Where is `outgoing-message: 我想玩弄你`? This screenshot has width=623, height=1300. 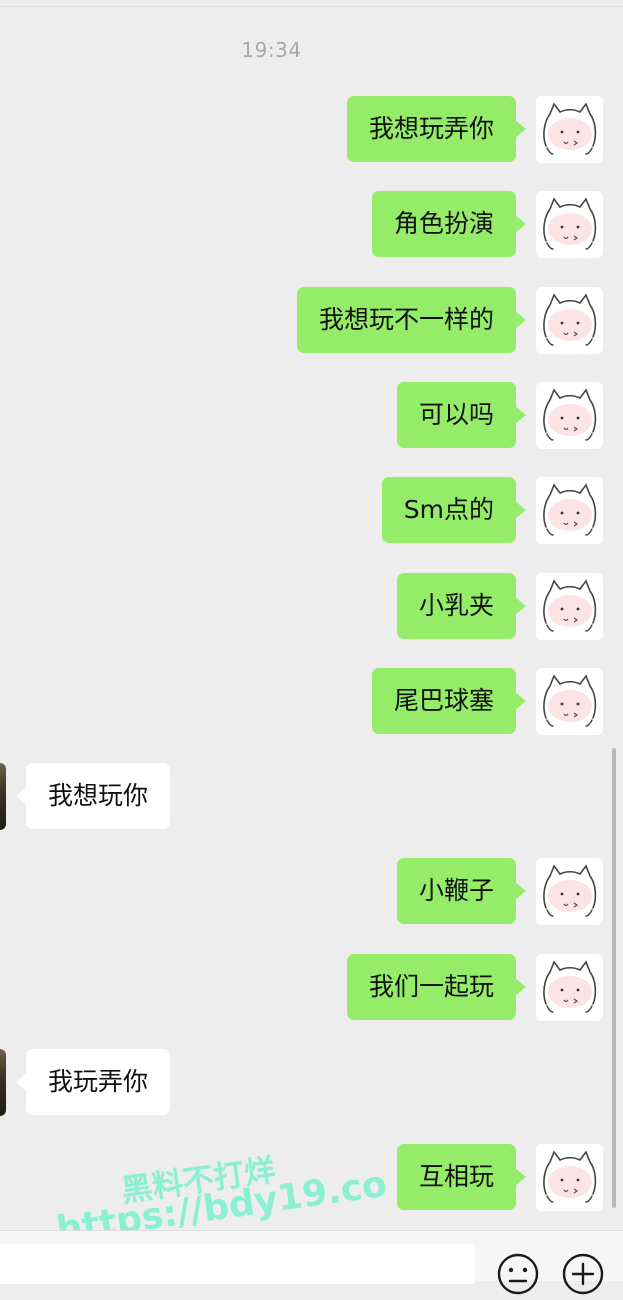
outgoing-message: 我想玩弄你 is located at coordinates (311, 130).